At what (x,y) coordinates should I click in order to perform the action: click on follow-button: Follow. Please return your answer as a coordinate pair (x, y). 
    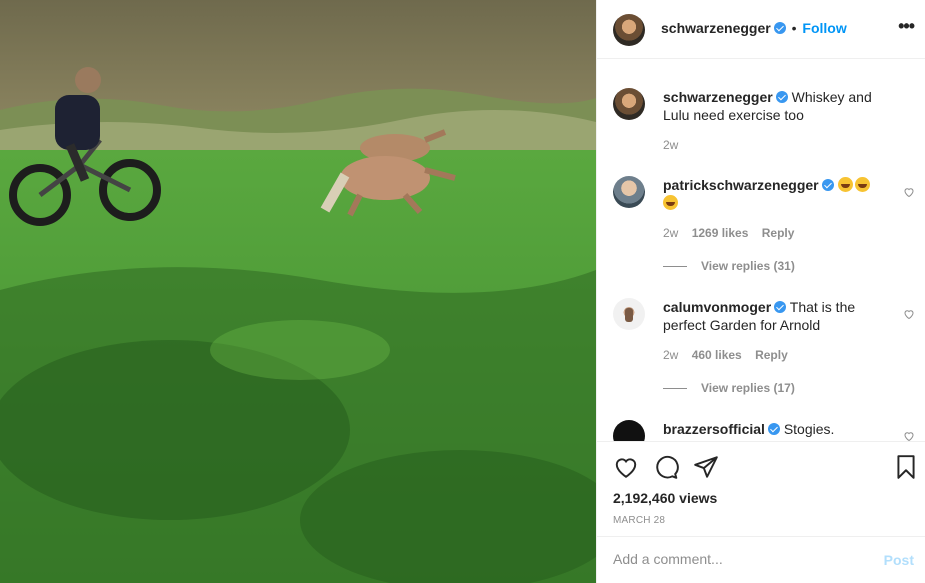
    Looking at the image, I should click on (824, 28).